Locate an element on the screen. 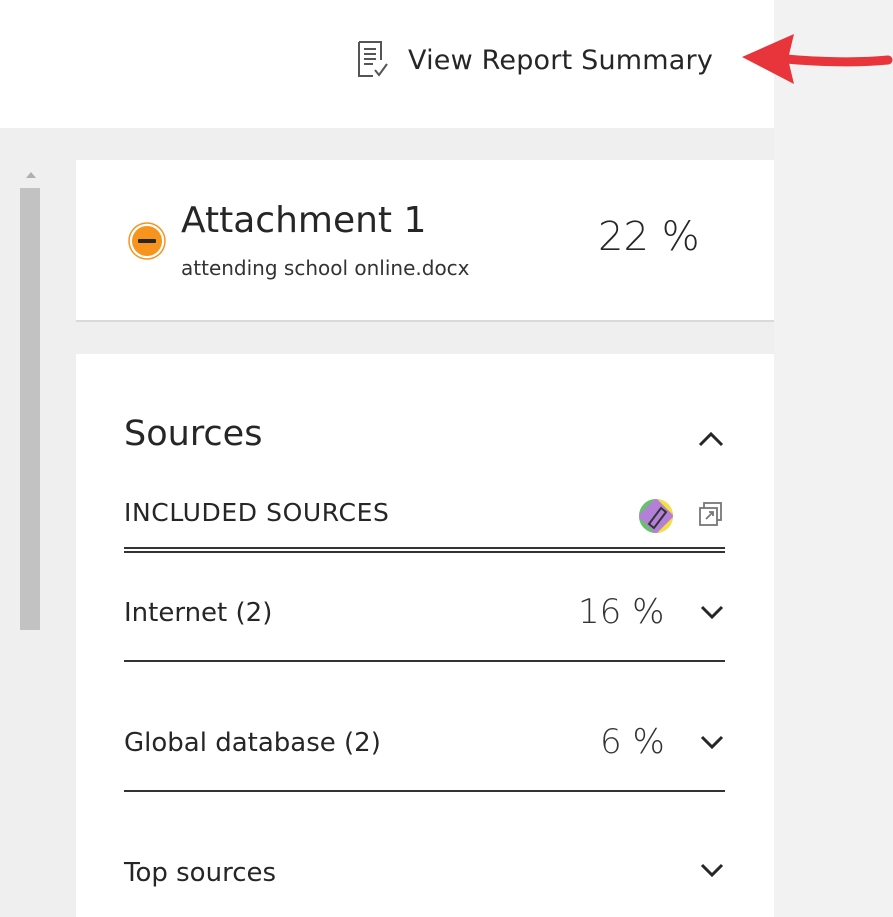 Image resolution: width=893 pixels, height=917 pixels. source-row-label: Internet (2) is located at coordinates (198, 613).